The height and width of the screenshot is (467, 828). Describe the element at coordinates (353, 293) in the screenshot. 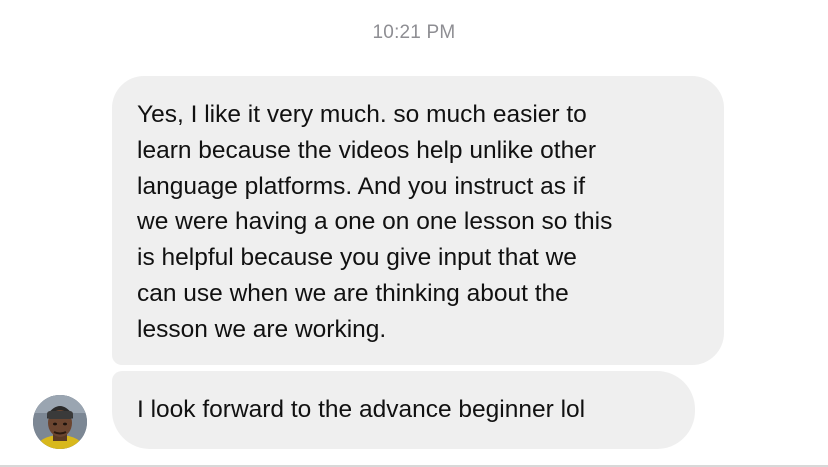

I see `message-text-line: can use when we are thinking about the` at that location.